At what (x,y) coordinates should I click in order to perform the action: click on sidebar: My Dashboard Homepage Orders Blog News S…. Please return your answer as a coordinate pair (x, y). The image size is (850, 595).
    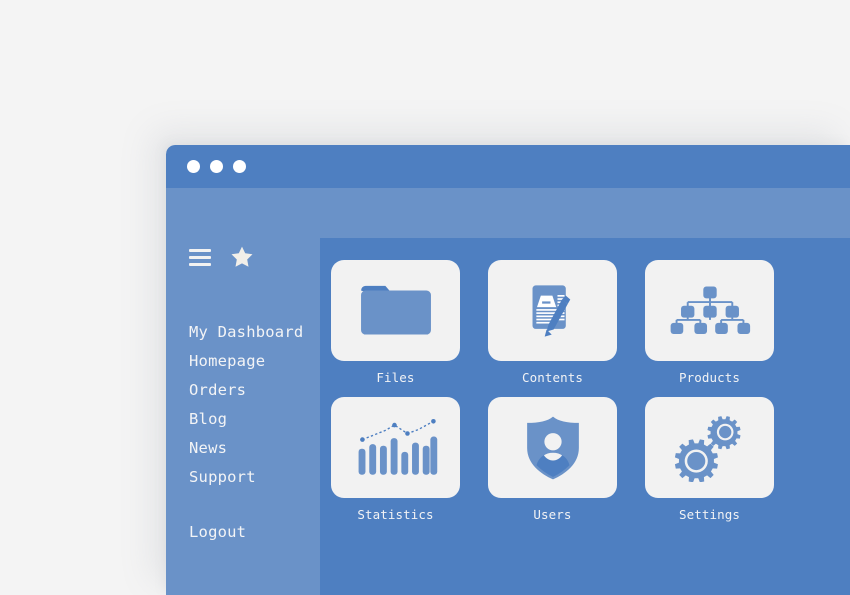
    Looking at the image, I should click on (243, 391).